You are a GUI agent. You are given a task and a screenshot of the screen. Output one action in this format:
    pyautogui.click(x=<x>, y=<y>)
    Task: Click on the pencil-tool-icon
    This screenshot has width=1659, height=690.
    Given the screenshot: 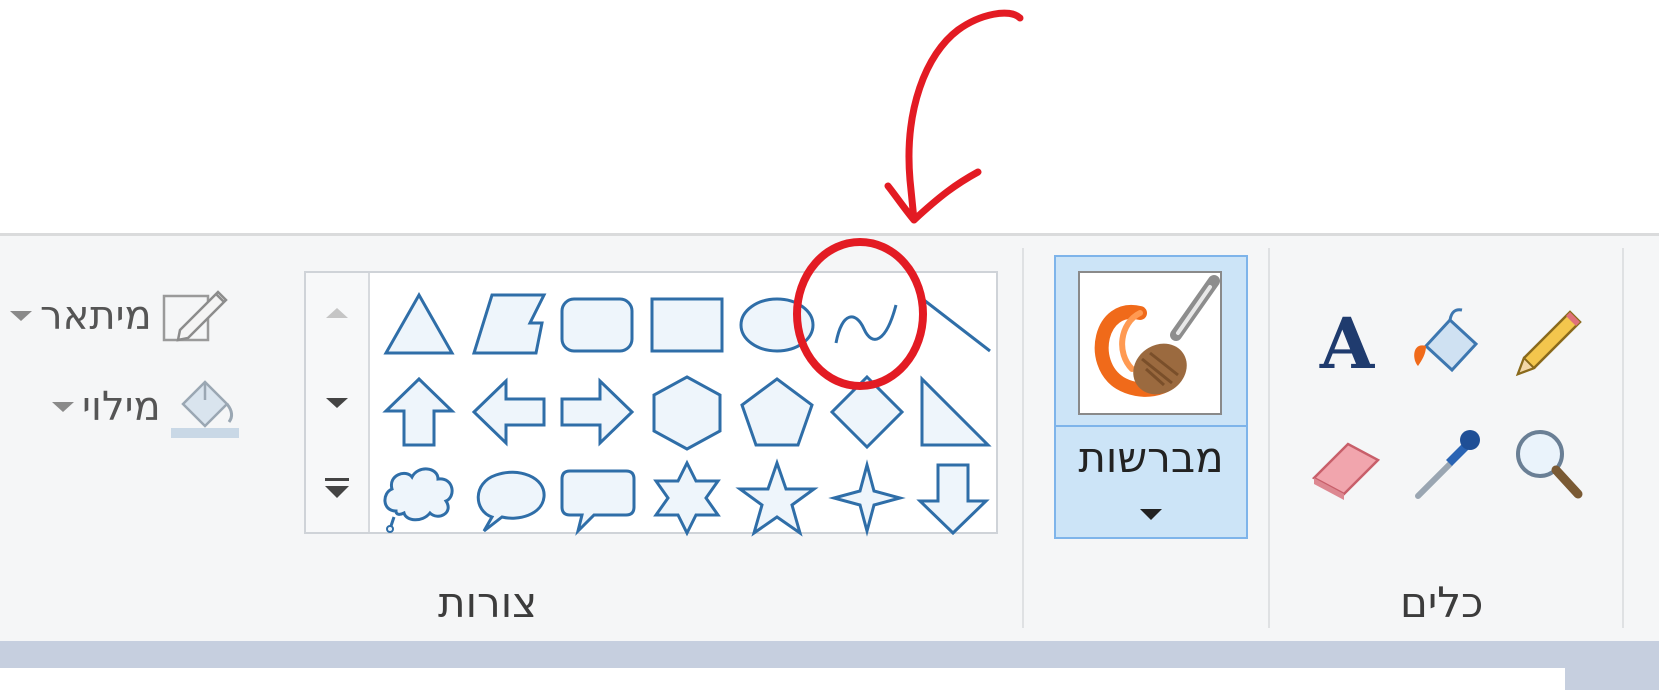 What is the action you would take?
    pyautogui.click(x=1547, y=343)
    